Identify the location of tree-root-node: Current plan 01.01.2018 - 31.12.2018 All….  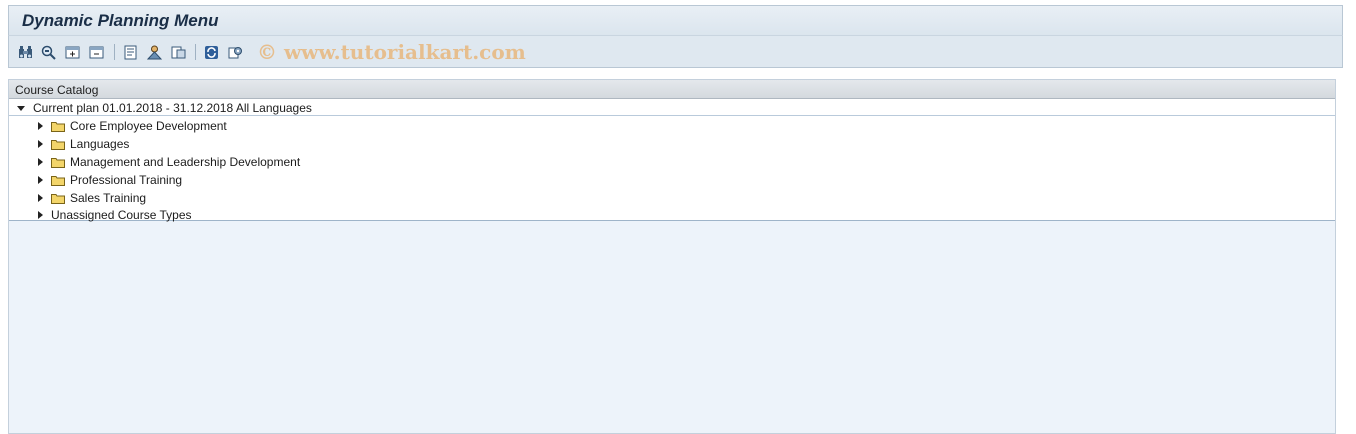
(672, 107).